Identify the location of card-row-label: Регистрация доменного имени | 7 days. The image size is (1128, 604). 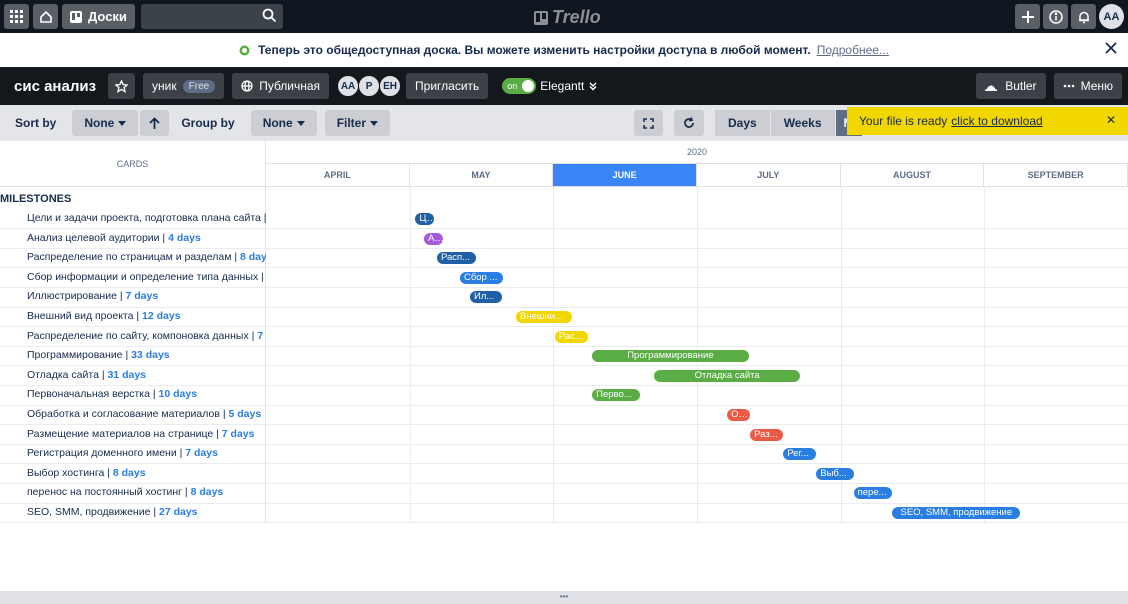
(146, 453).